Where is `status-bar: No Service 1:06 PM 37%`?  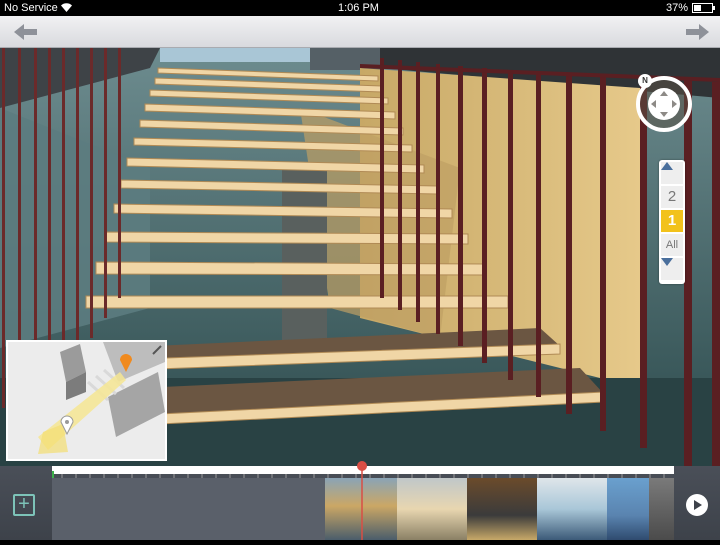
status-bar: No Service 1:06 PM 37% is located at coordinates (360, 8).